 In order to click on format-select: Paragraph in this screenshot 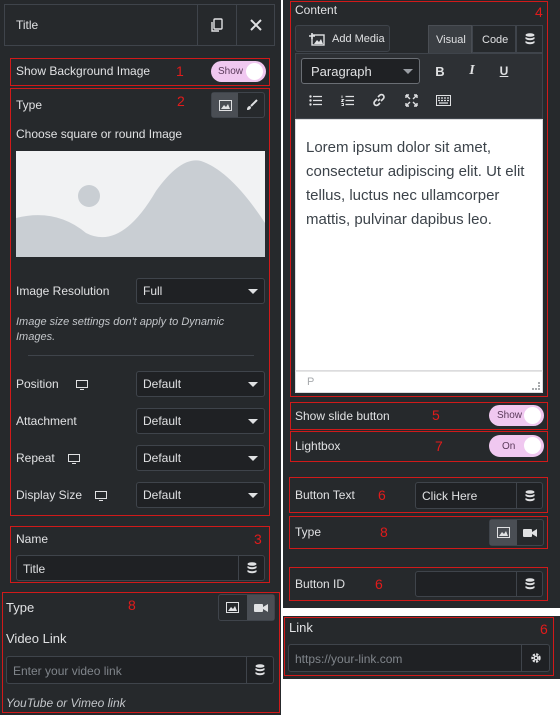, I will do `click(360, 71)`.